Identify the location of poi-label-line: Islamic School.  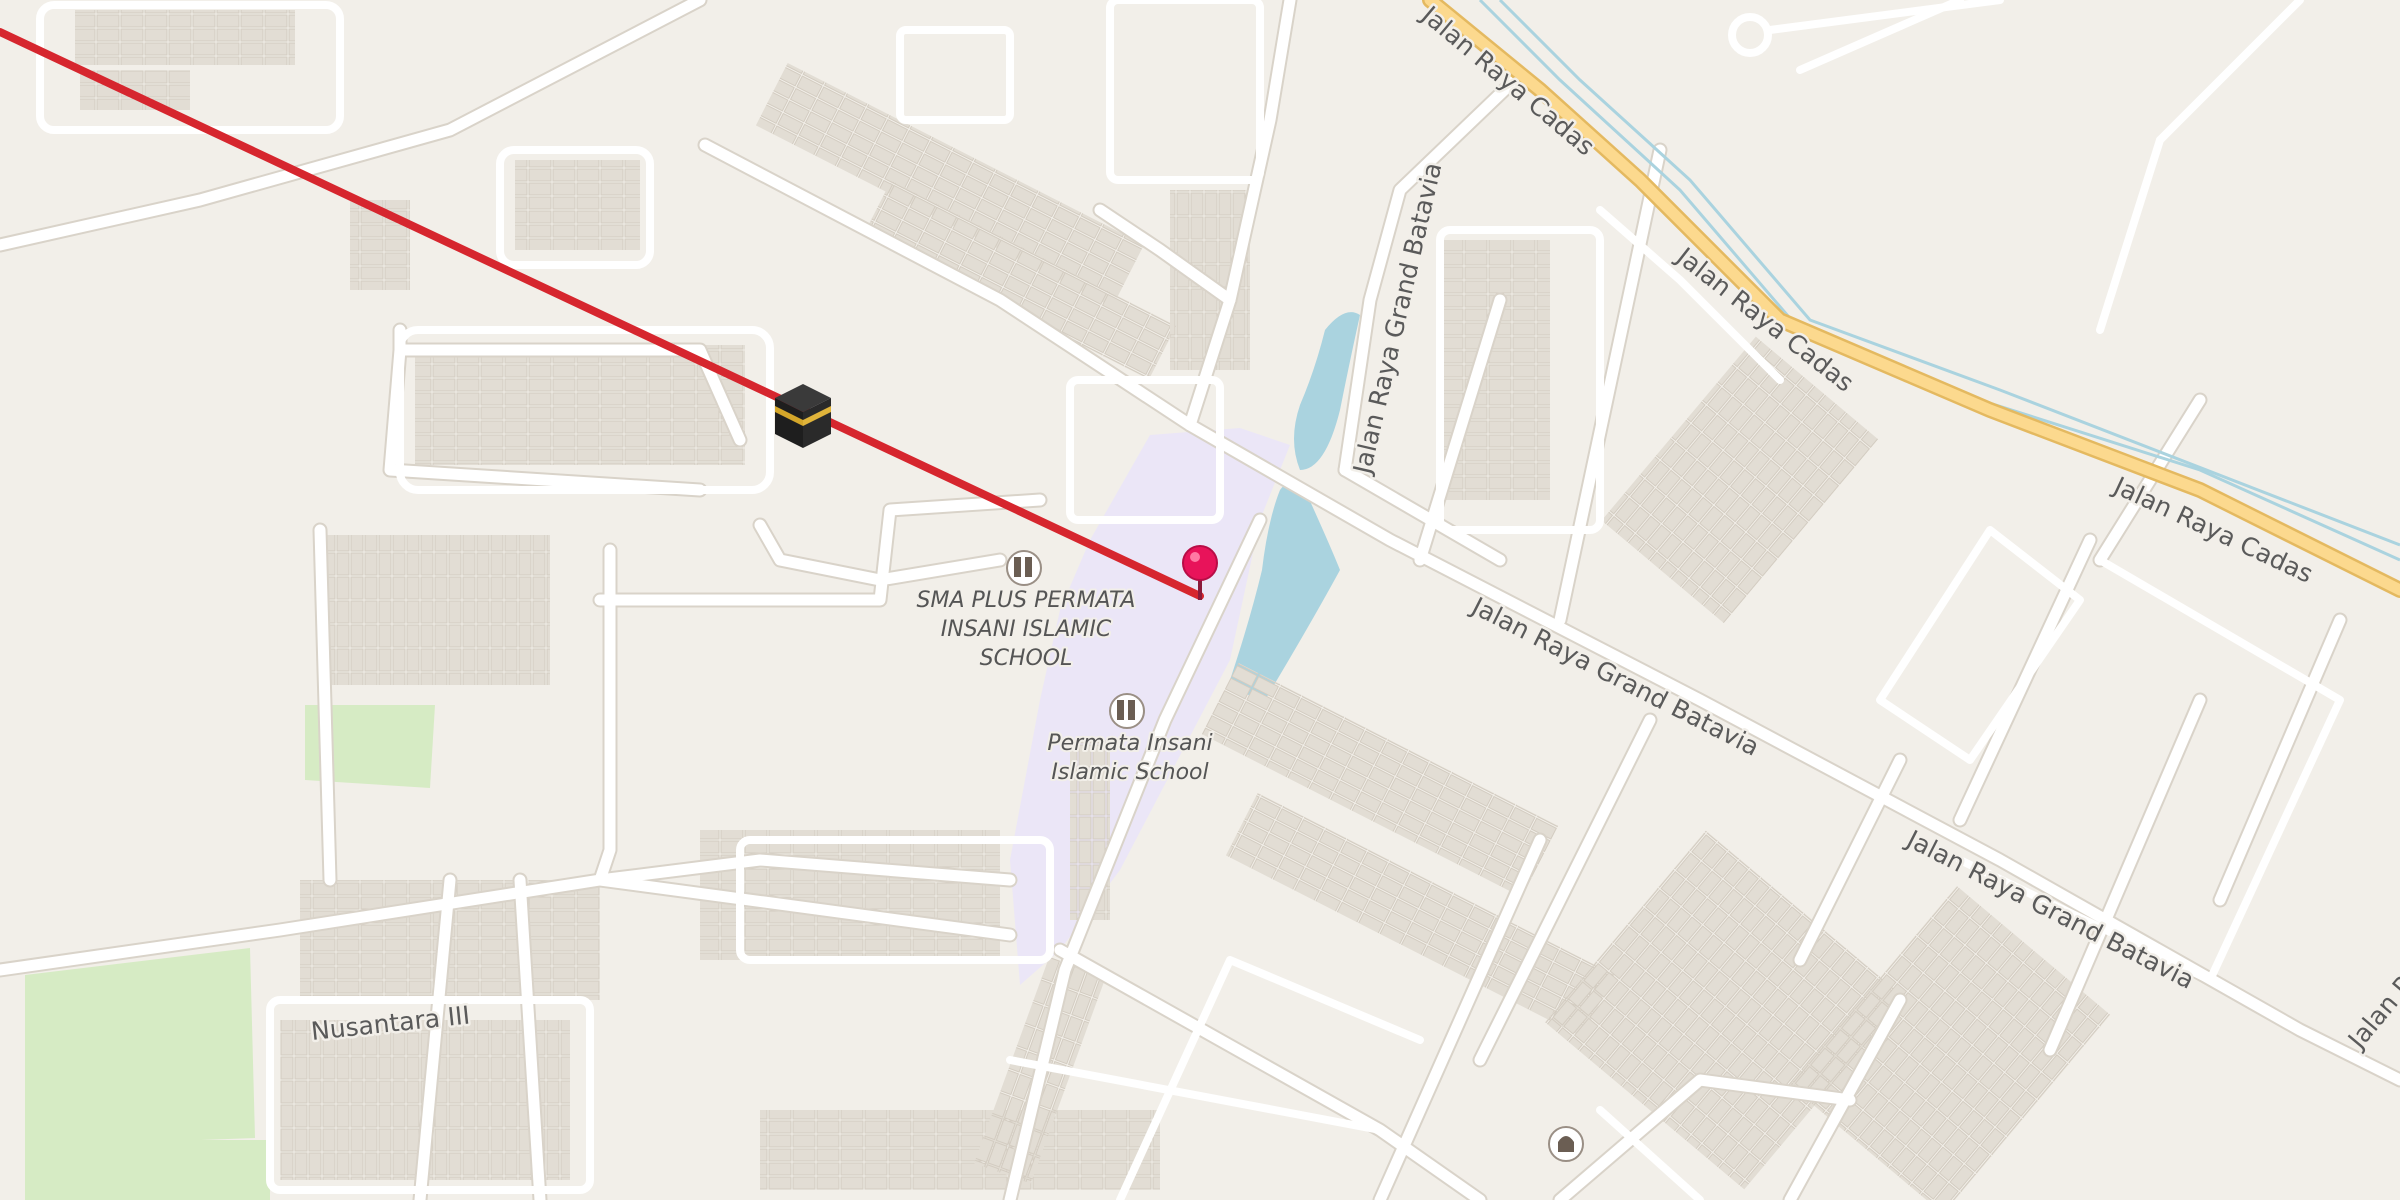
(1129, 772).